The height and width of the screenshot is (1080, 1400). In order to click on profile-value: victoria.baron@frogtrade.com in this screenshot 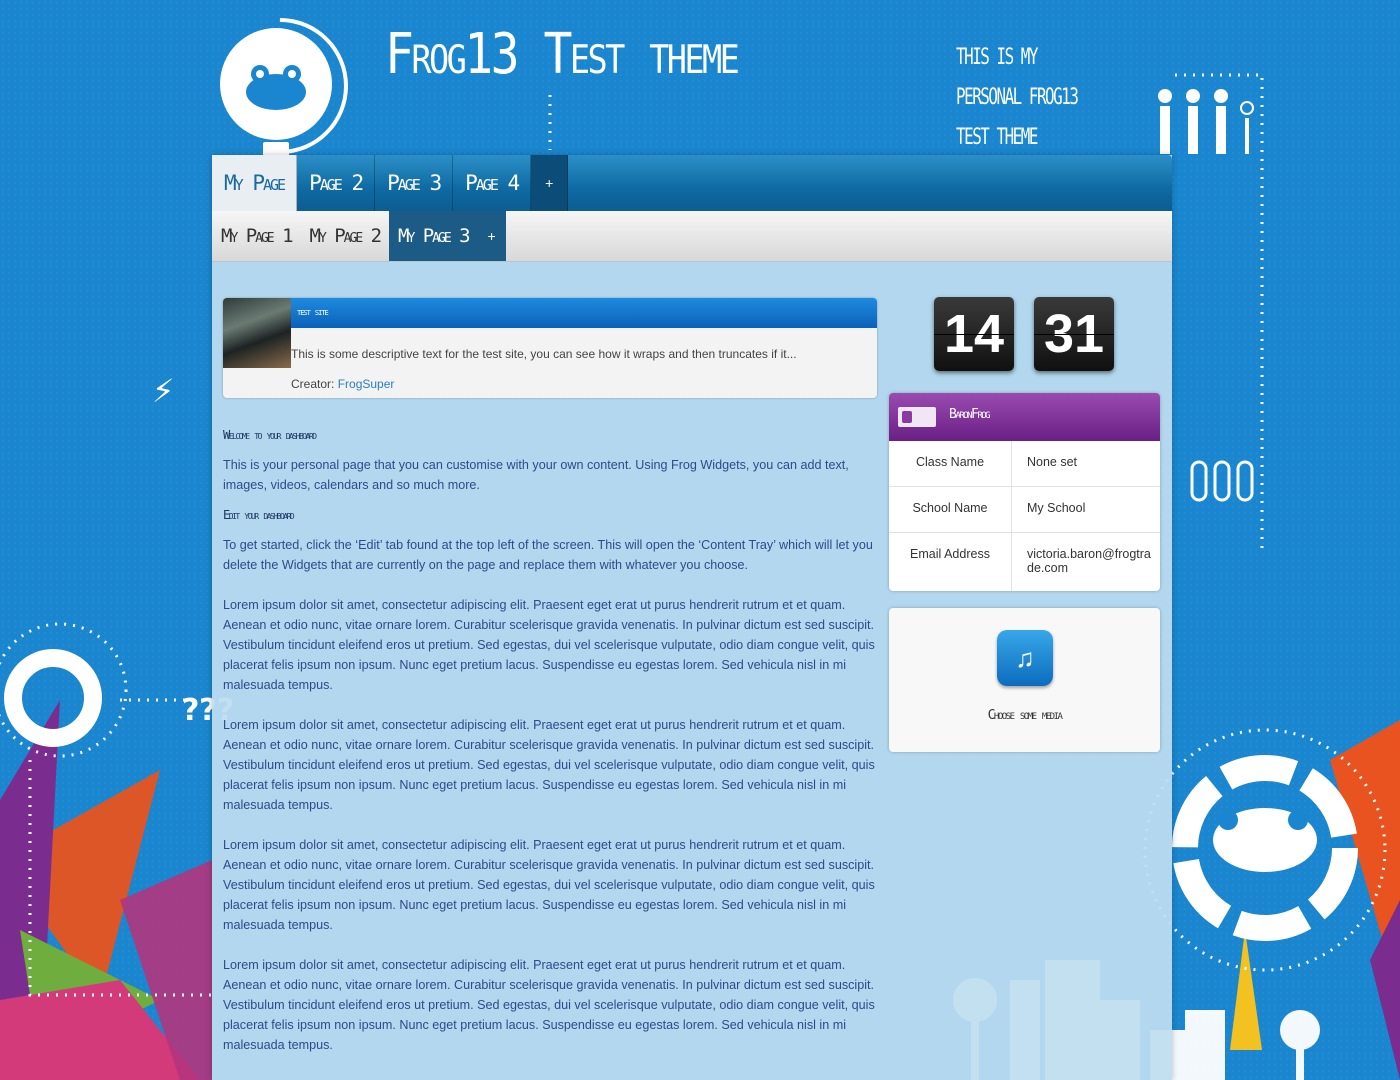, I will do `click(1089, 561)`.